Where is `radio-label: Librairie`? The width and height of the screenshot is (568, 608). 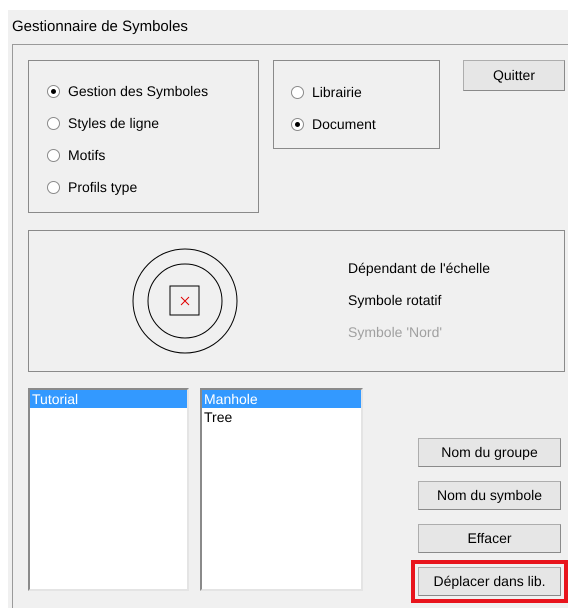
radio-label: Librairie is located at coordinates (337, 92).